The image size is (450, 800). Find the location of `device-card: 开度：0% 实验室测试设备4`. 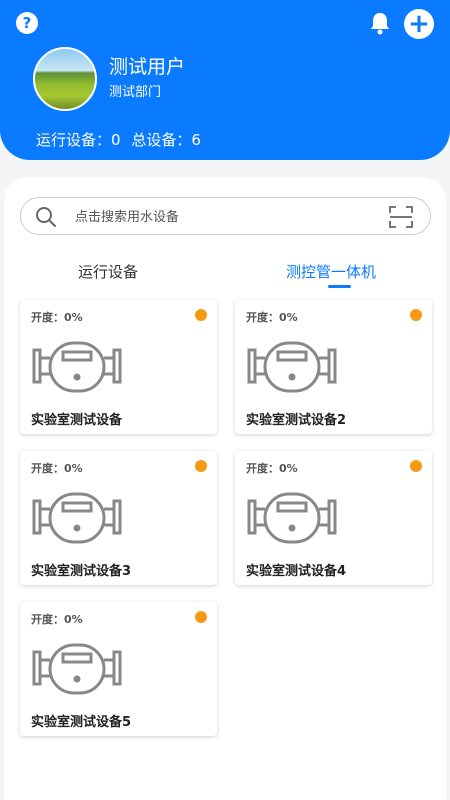

device-card: 开度：0% 实验室测试设备4 is located at coordinates (333, 518).